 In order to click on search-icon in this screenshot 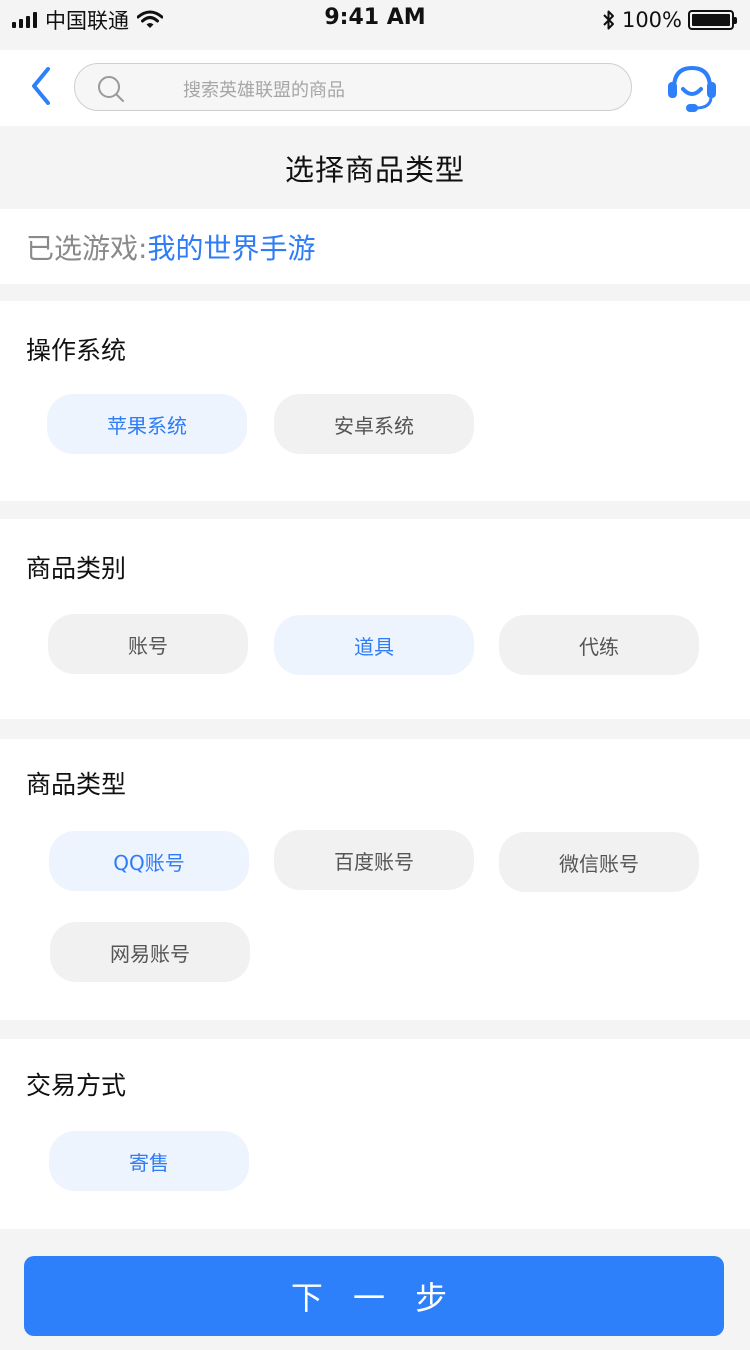, I will do `click(111, 89)`.